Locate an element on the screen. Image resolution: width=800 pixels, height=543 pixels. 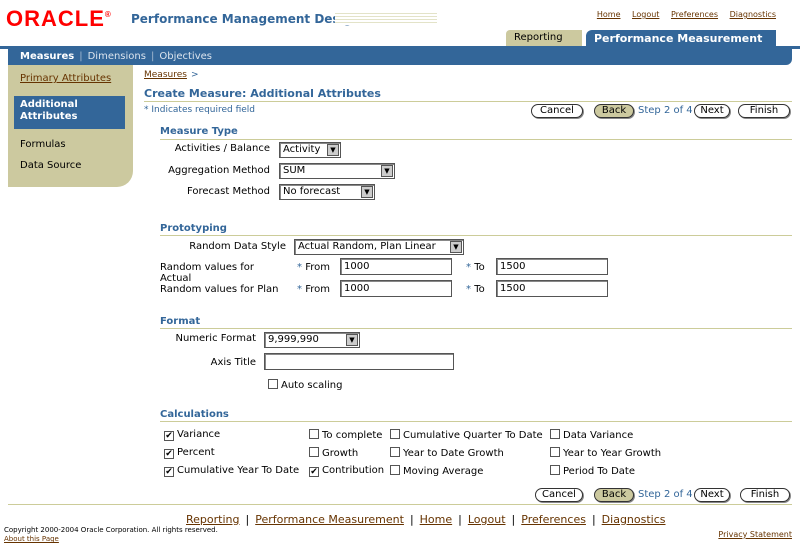
calc-year-to-year-growth: Year to Year Growth is located at coordinates (605, 453).